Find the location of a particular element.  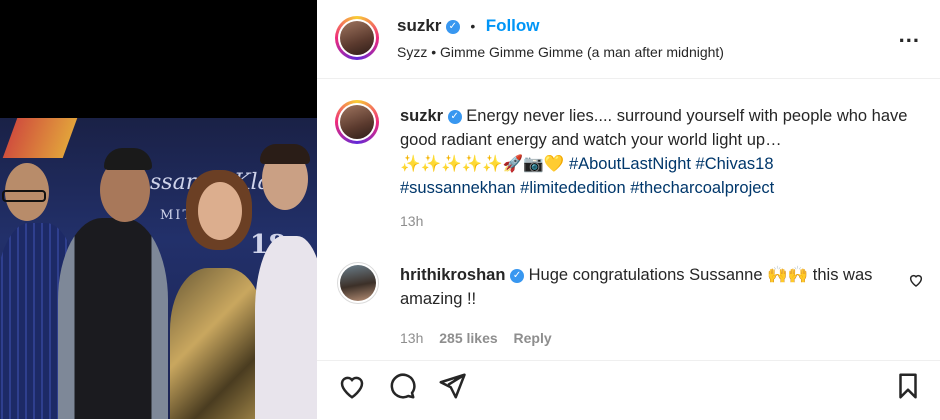

caption-emojis: ✨✨✨✨✨🚀📷💛 is located at coordinates (482, 164).